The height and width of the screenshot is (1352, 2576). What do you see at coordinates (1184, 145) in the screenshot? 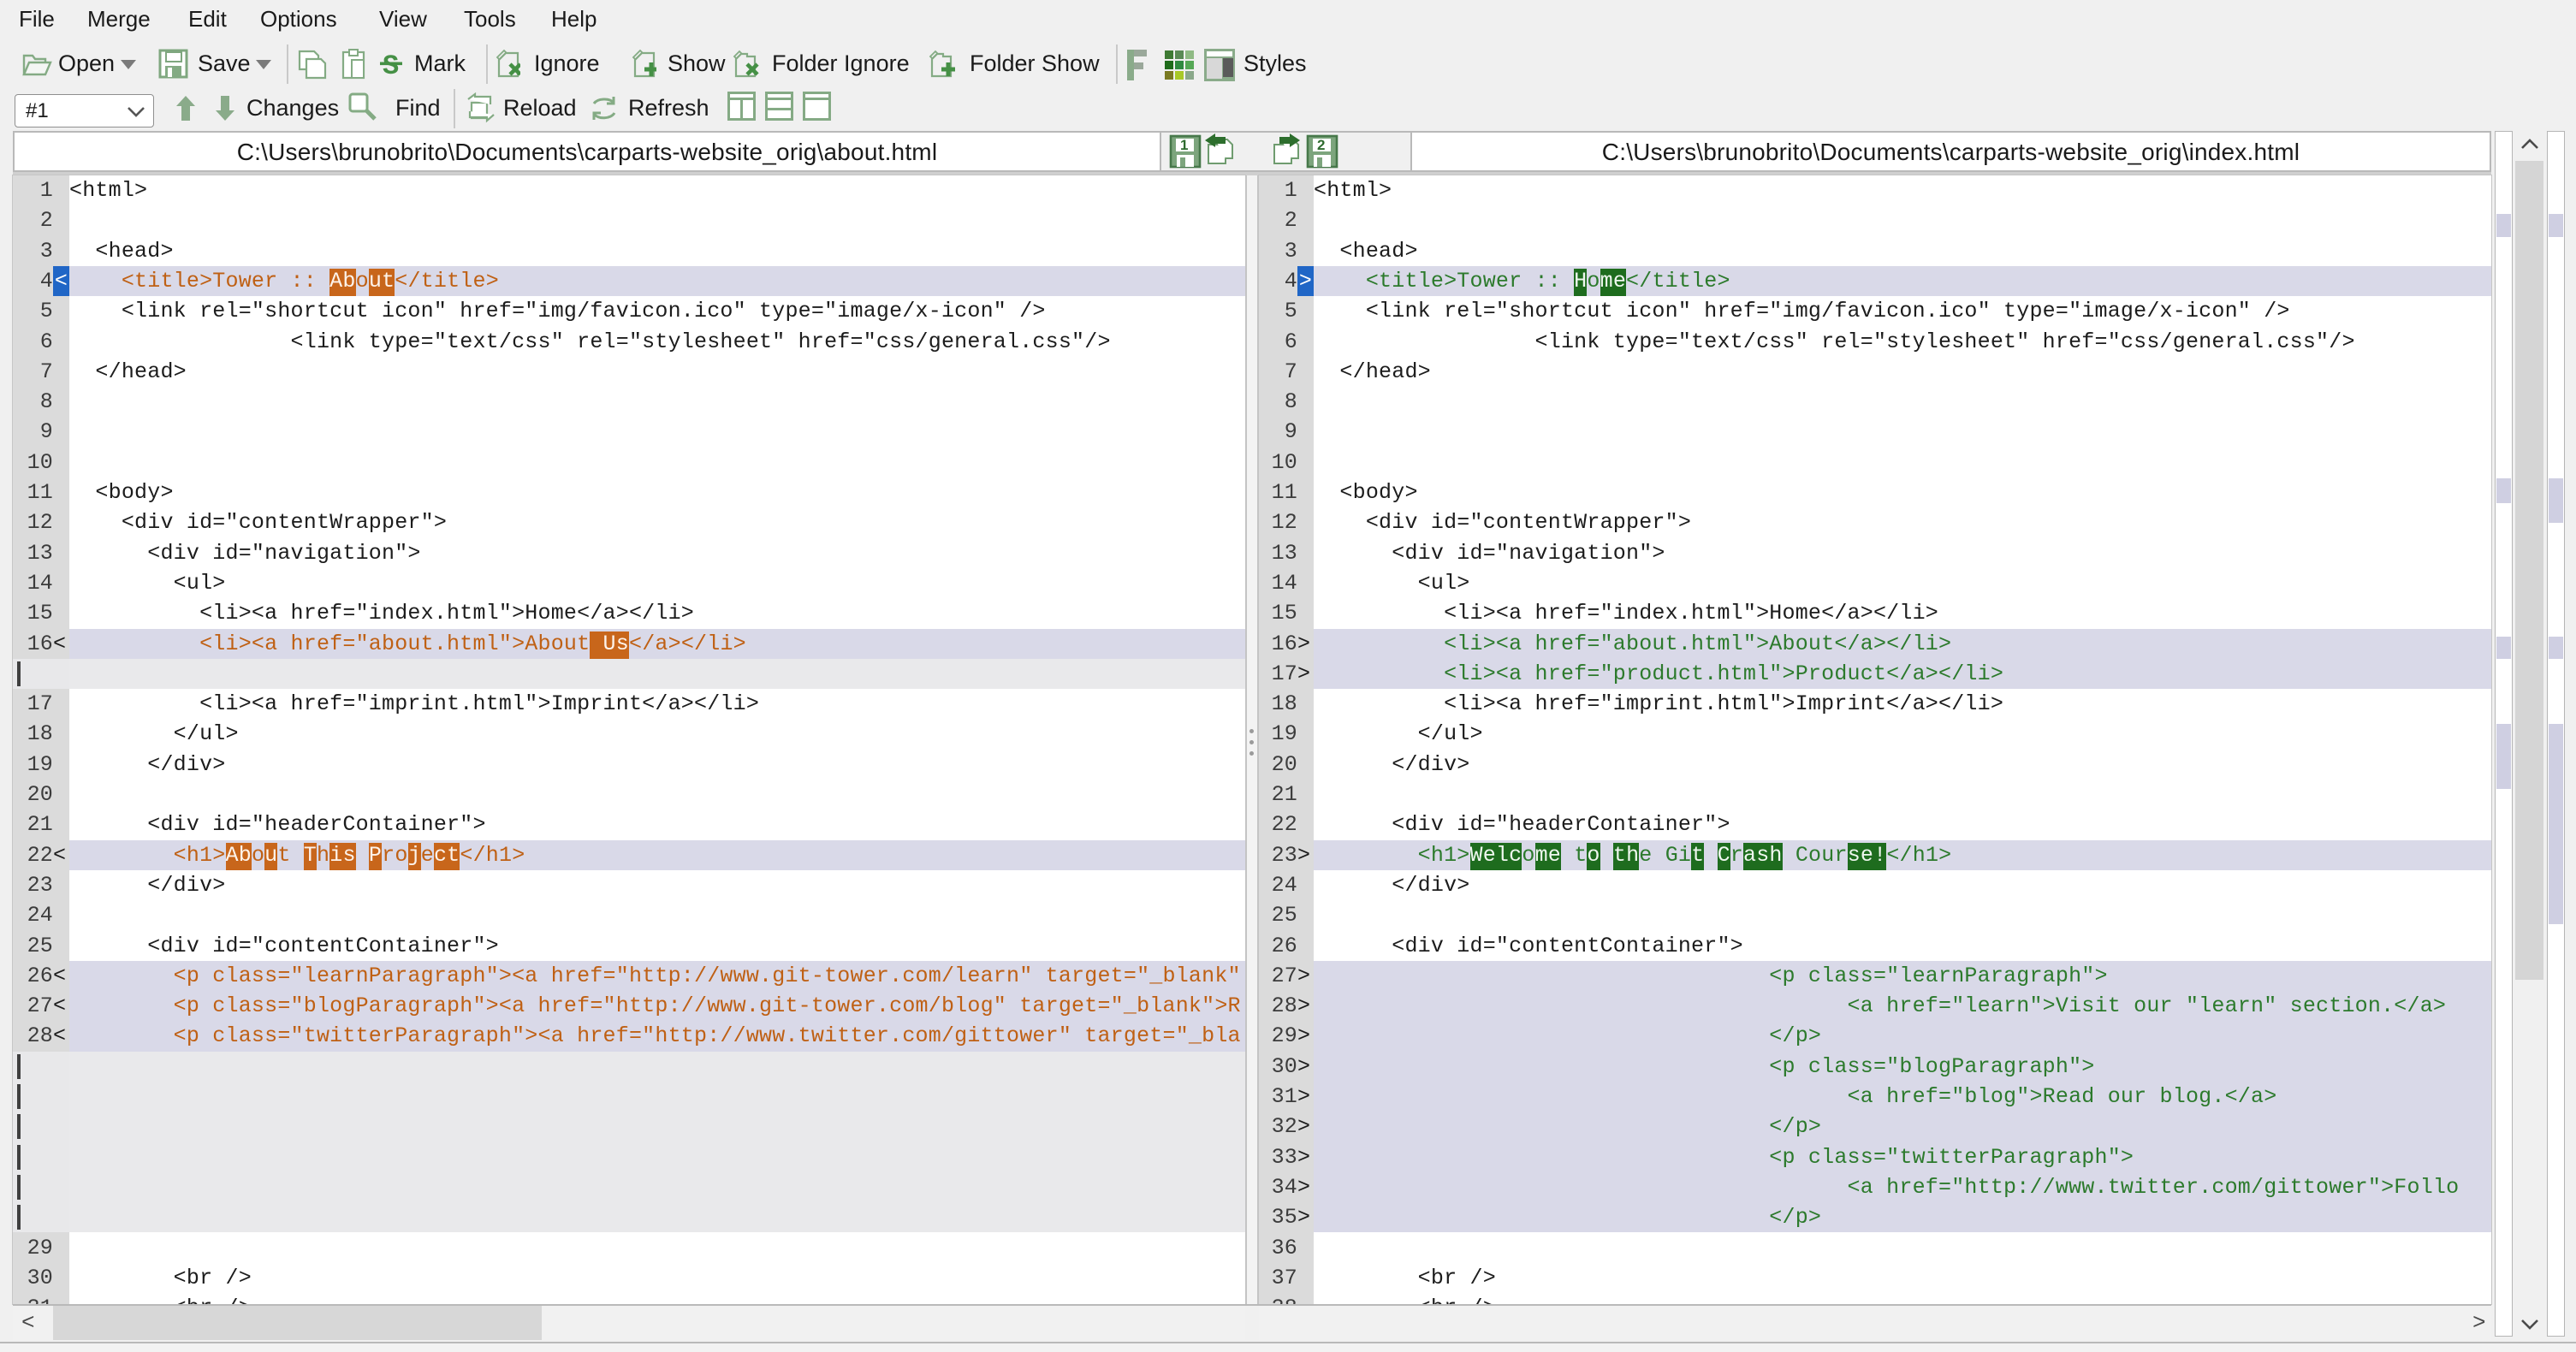
I see `svg-text: 1` at bounding box center [1184, 145].